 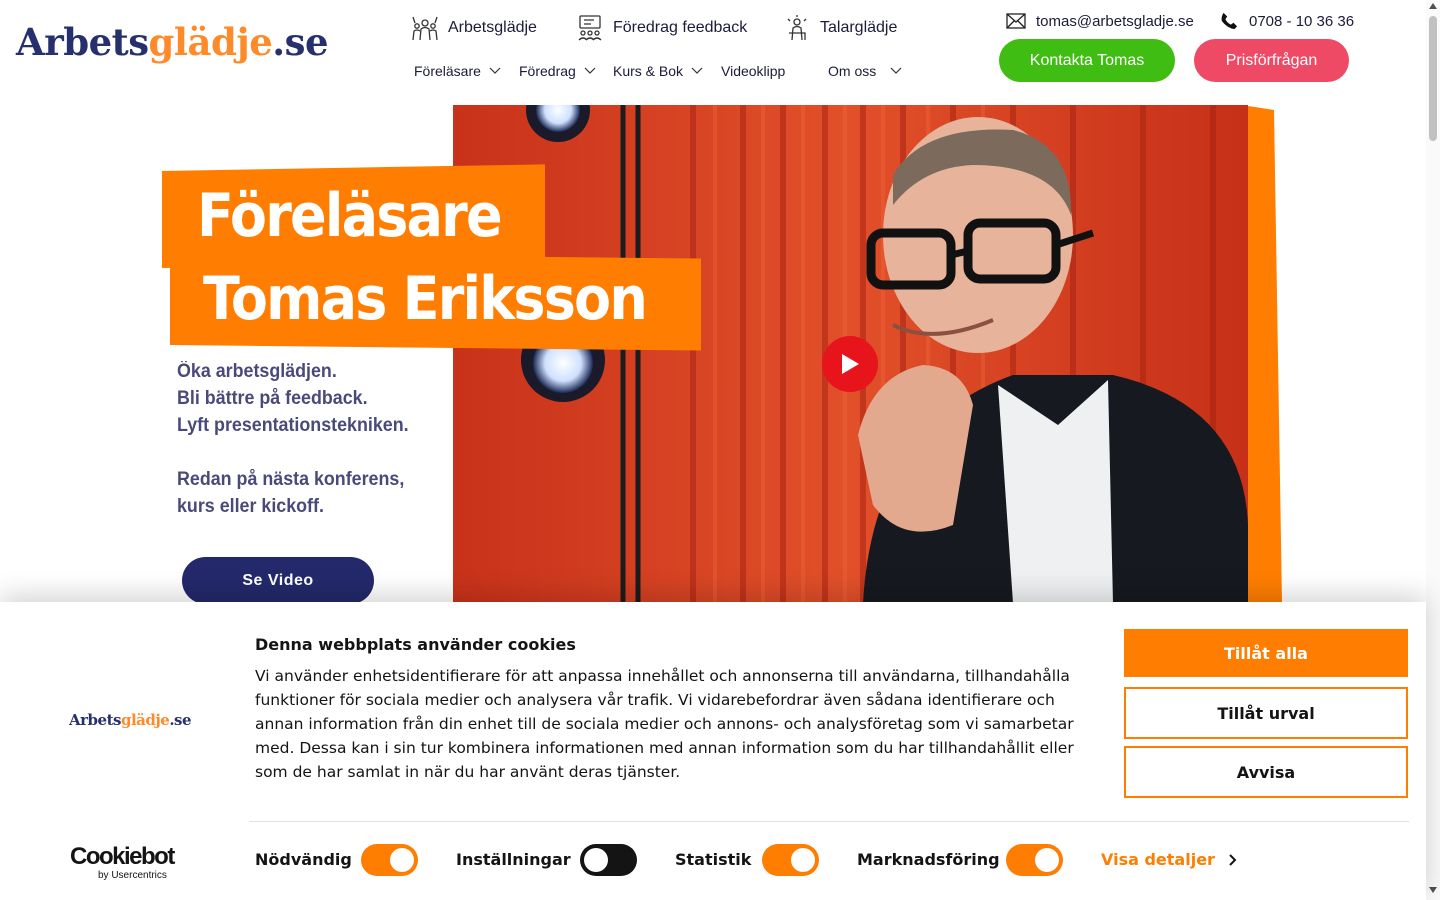 What do you see at coordinates (1266, 772) in the screenshot?
I see `deny-cookies-button: Avvisa` at bounding box center [1266, 772].